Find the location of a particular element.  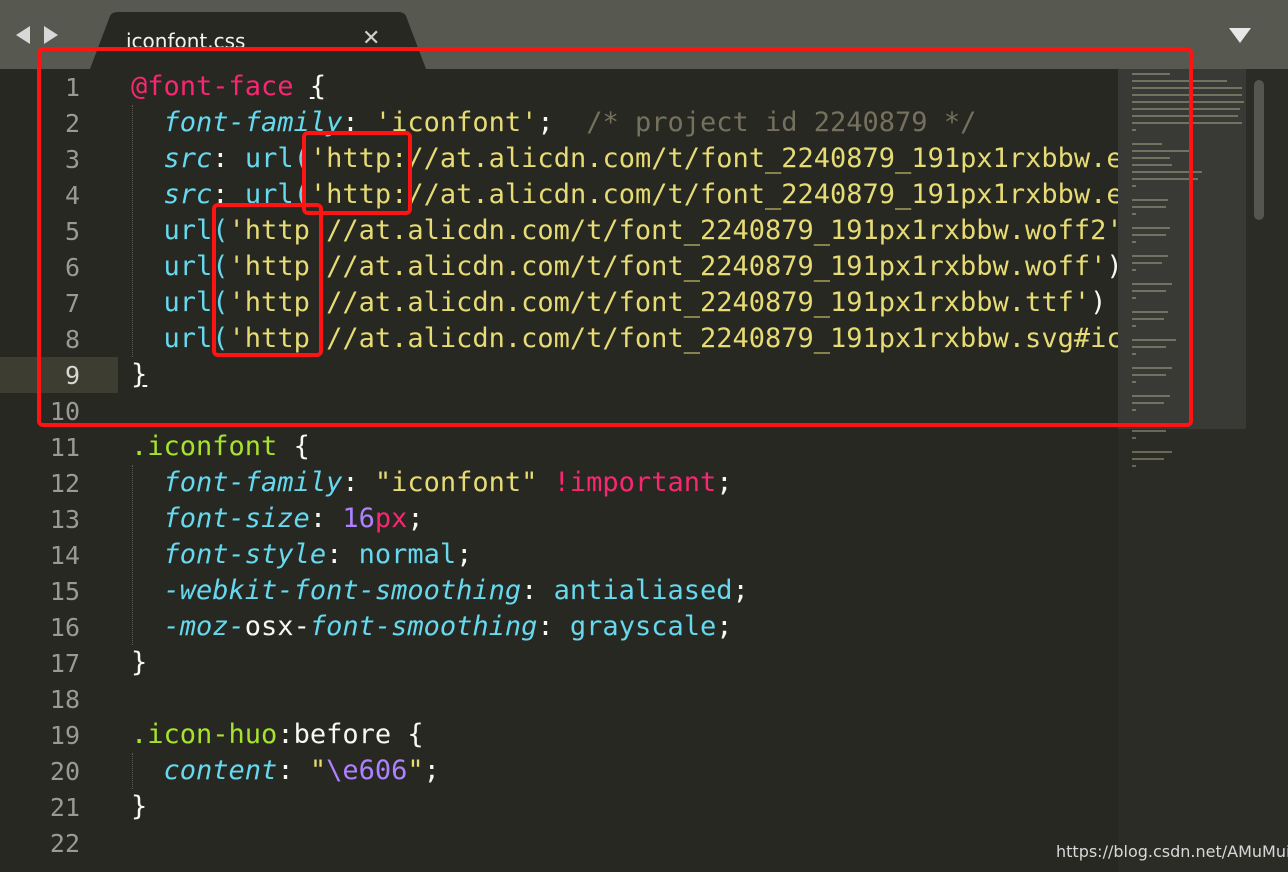

value-token: grayscale is located at coordinates (643, 626).